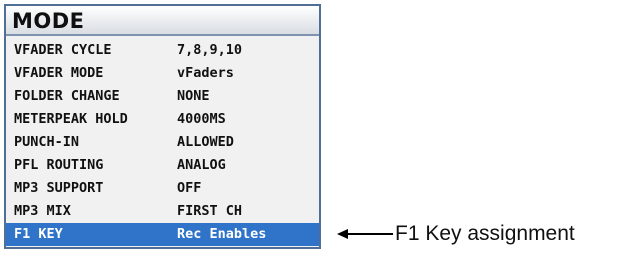  What do you see at coordinates (59, 73) in the screenshot?
I see `menu-item-key: VFADER MODE` at bounding box center [59, 73].